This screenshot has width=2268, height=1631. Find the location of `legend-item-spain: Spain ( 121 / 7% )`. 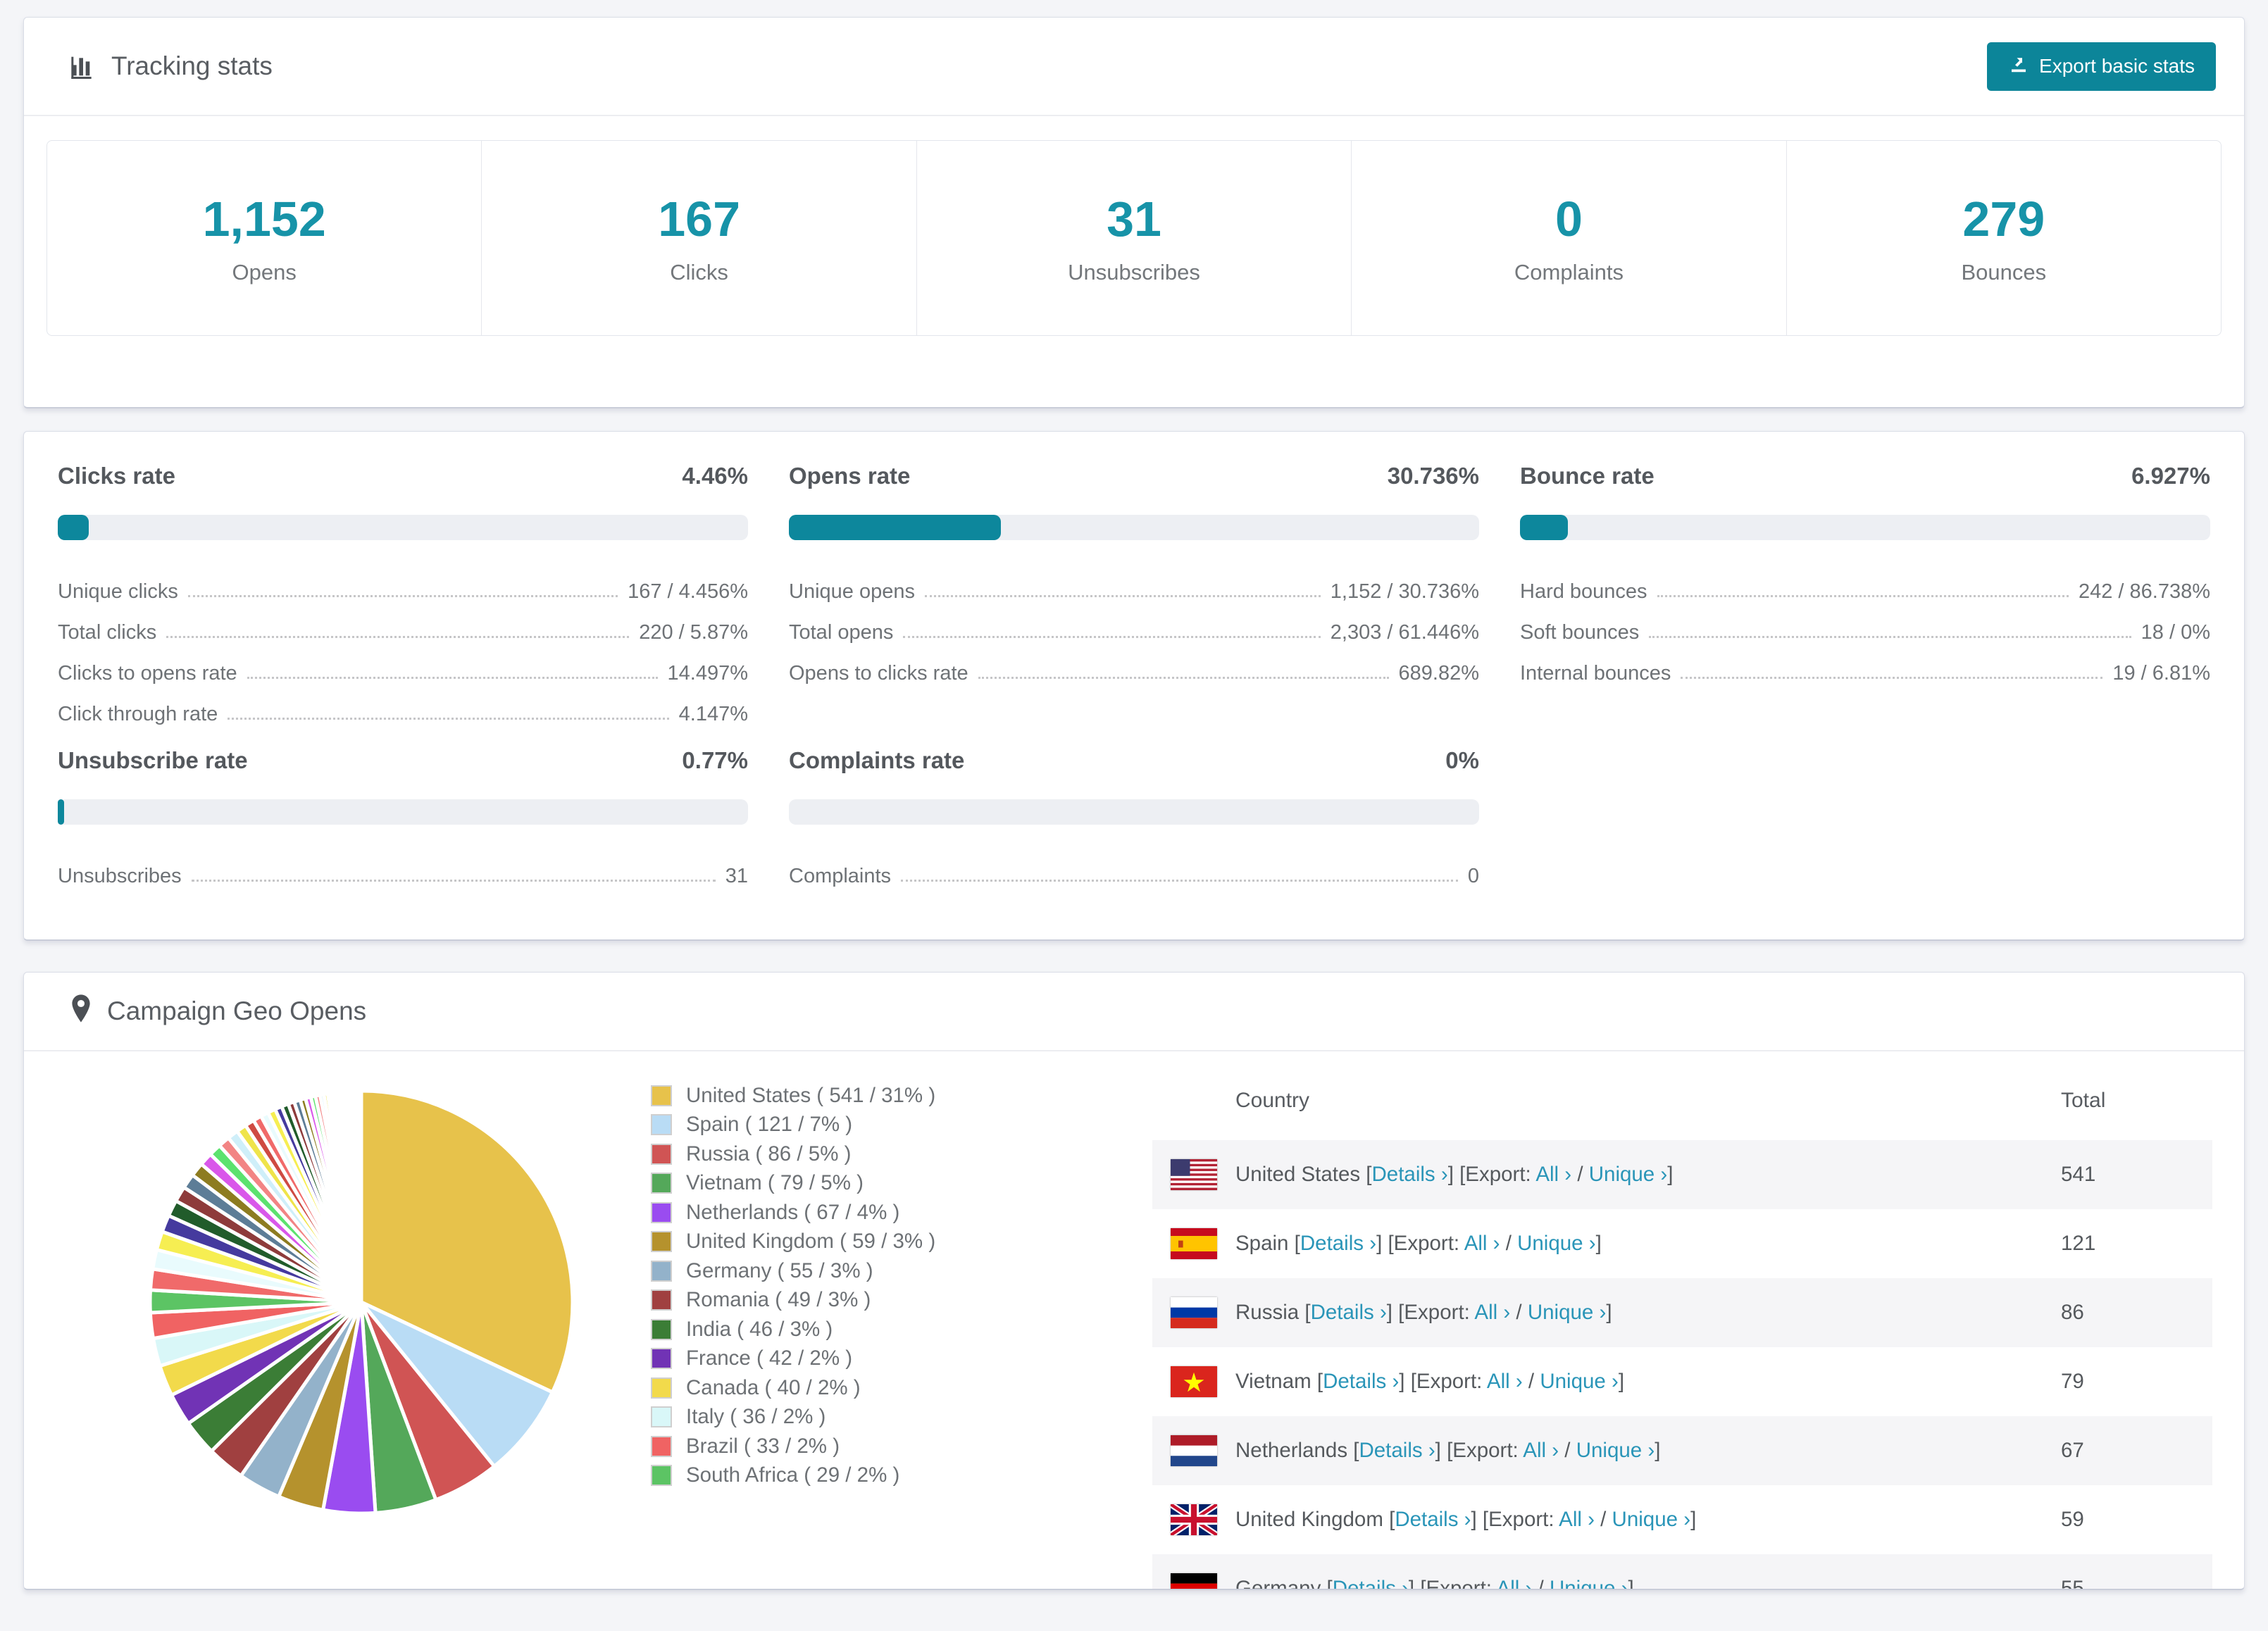

legend-item-spain: Spain ( 121 / 7% ) is located at coordinates (793, 1125).